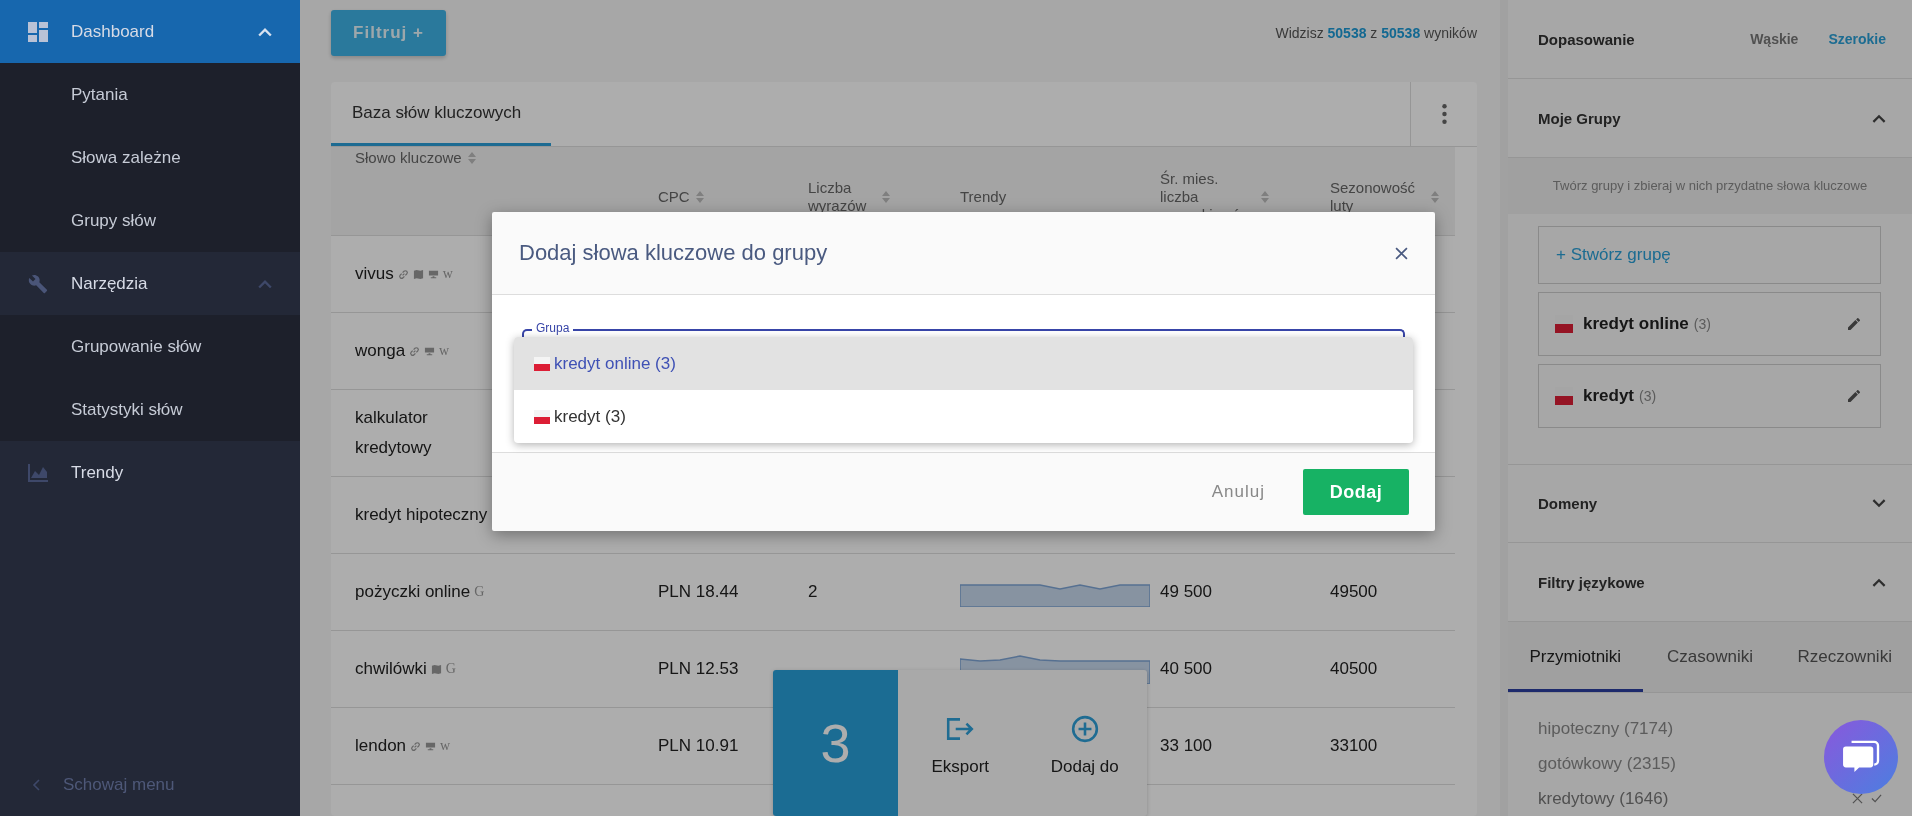 The width and height of the screenshot is (1912, 816). What do you see at coordinates (1238, 492) in the screenshot?
I see `cancel-button: Anuluj` at bounding box center [1238, 492].